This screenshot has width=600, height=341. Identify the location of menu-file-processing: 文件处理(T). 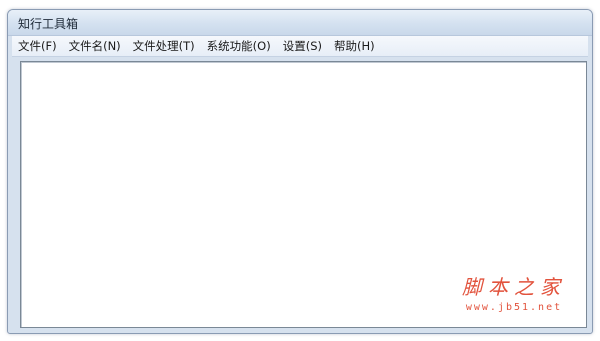
(164, 46).